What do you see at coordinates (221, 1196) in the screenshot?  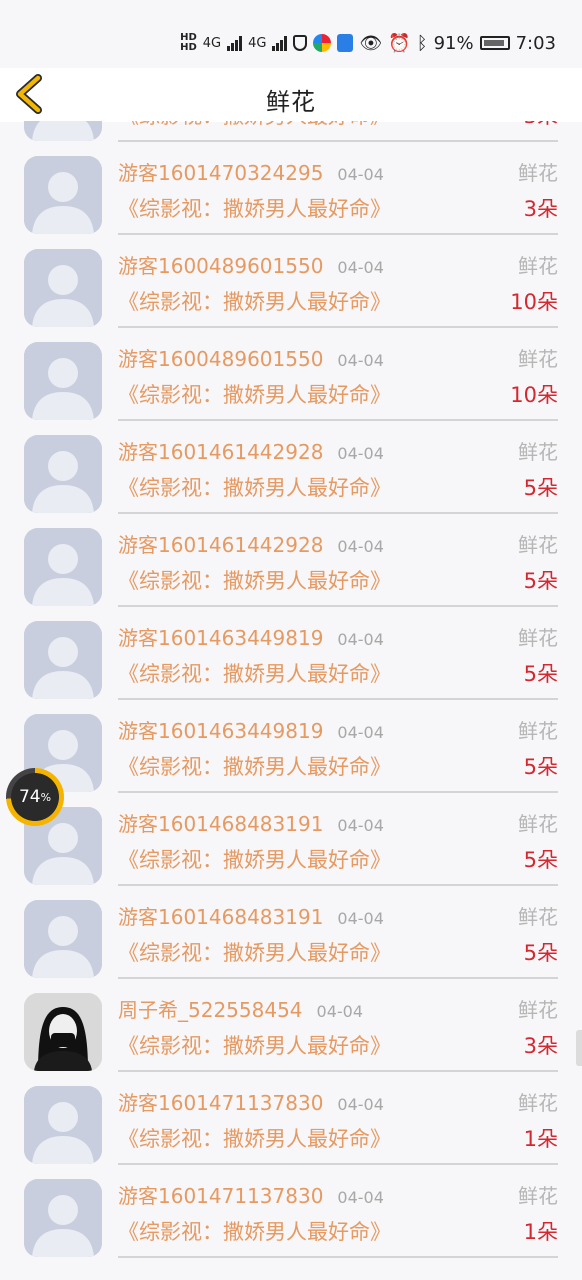 I see `user-name-text: 游客1601471137830` at bounding box center [221, 1196].